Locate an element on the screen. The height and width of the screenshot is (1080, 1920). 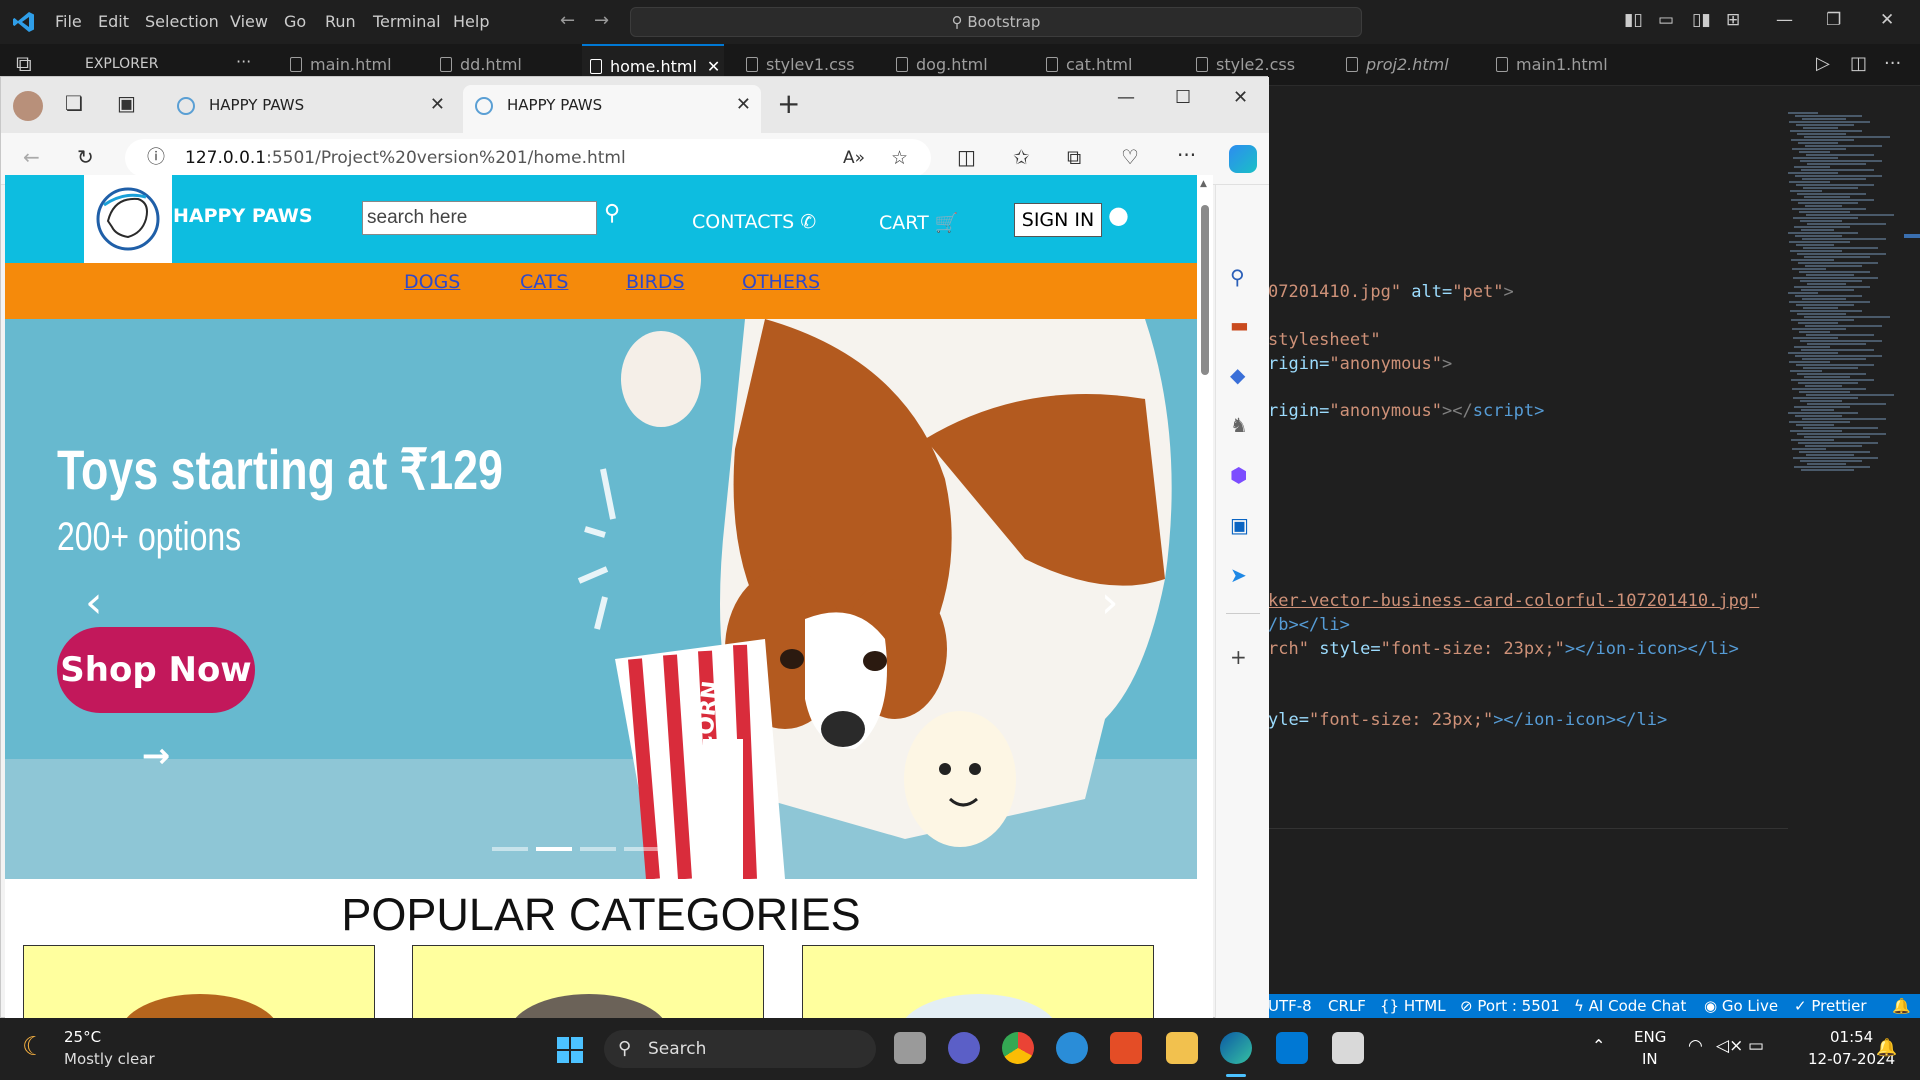
chrome-icon is located at coordinates (1018, 1048).